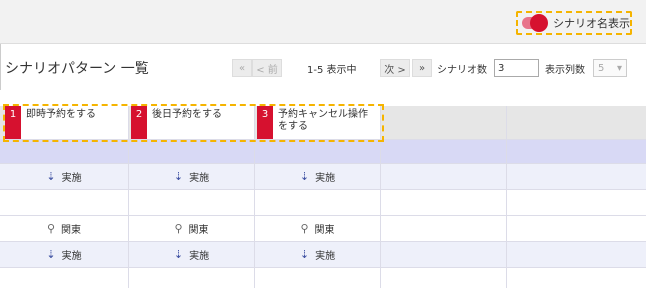  I want to click on pattern-name: 後日予約をする, so click(200, 122).